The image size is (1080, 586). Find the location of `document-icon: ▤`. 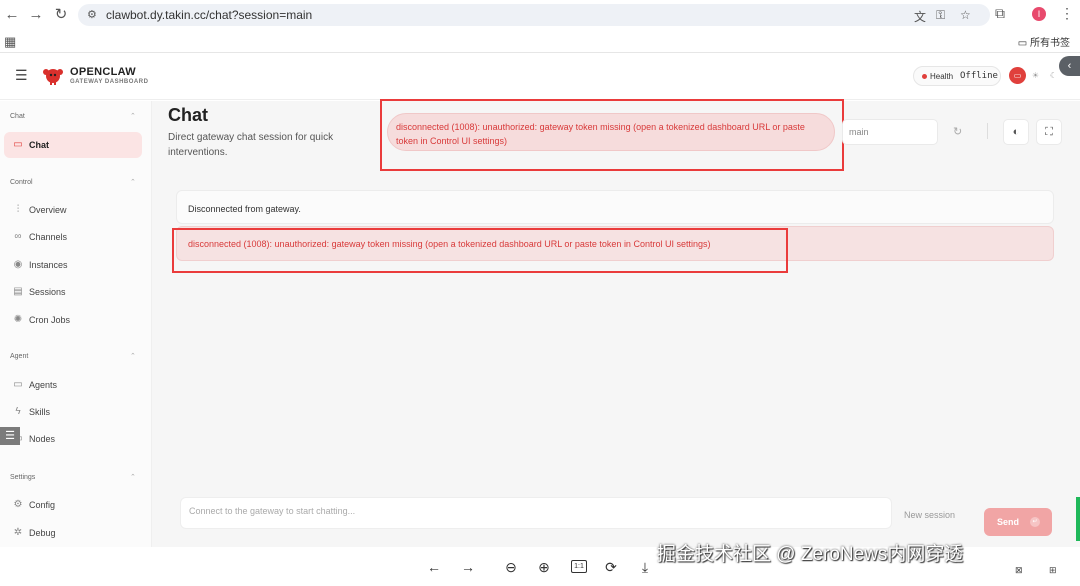

document-icon: ▤ is located at coordinates (18, 291).